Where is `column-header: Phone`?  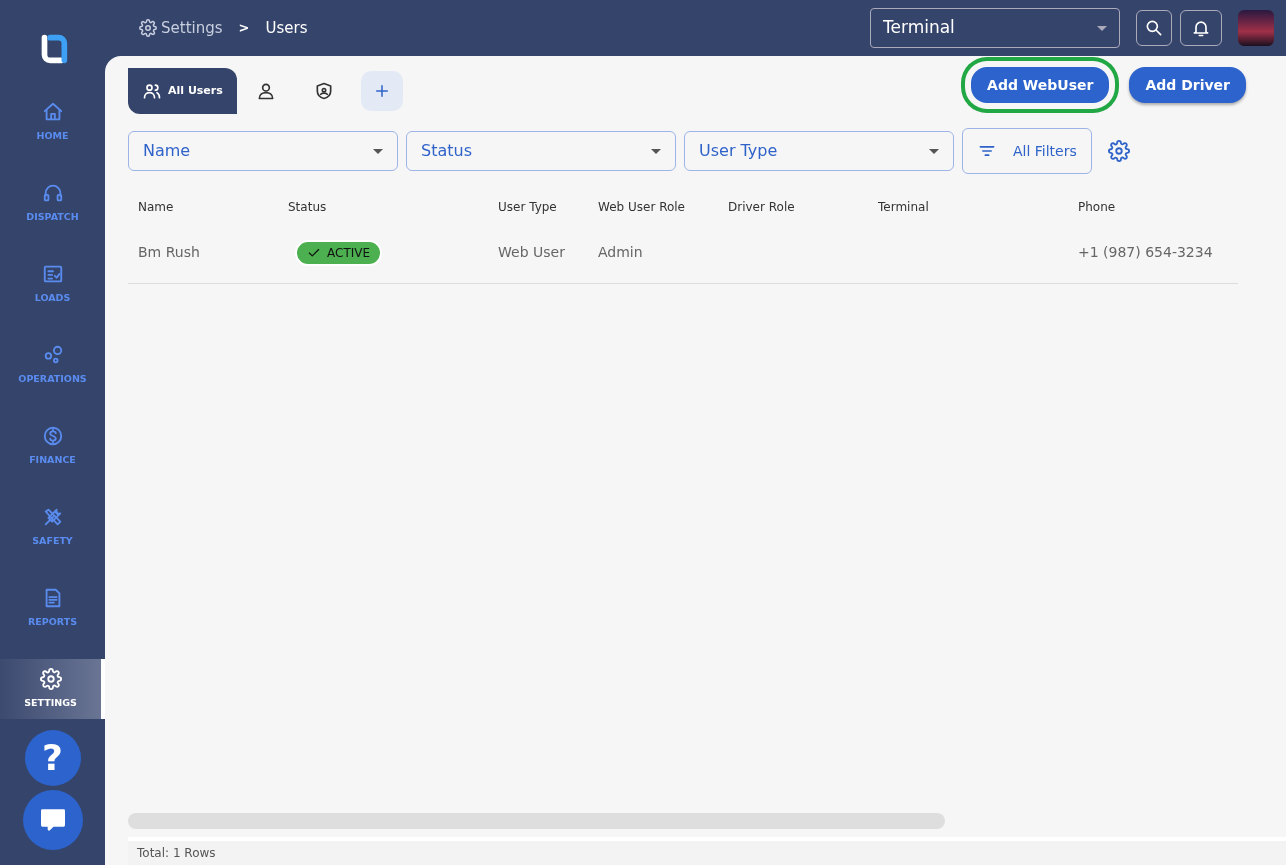 column-header: Phone is located at coordinates (1097, 207).